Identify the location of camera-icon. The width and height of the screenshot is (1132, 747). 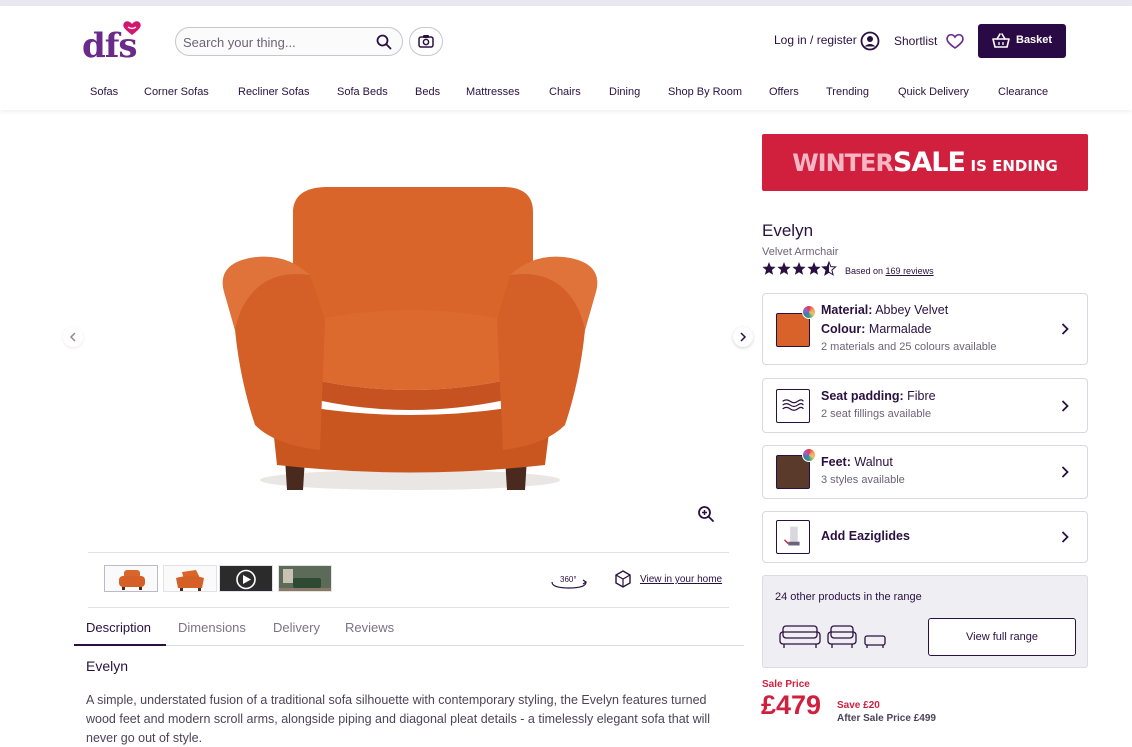
(426, 41).